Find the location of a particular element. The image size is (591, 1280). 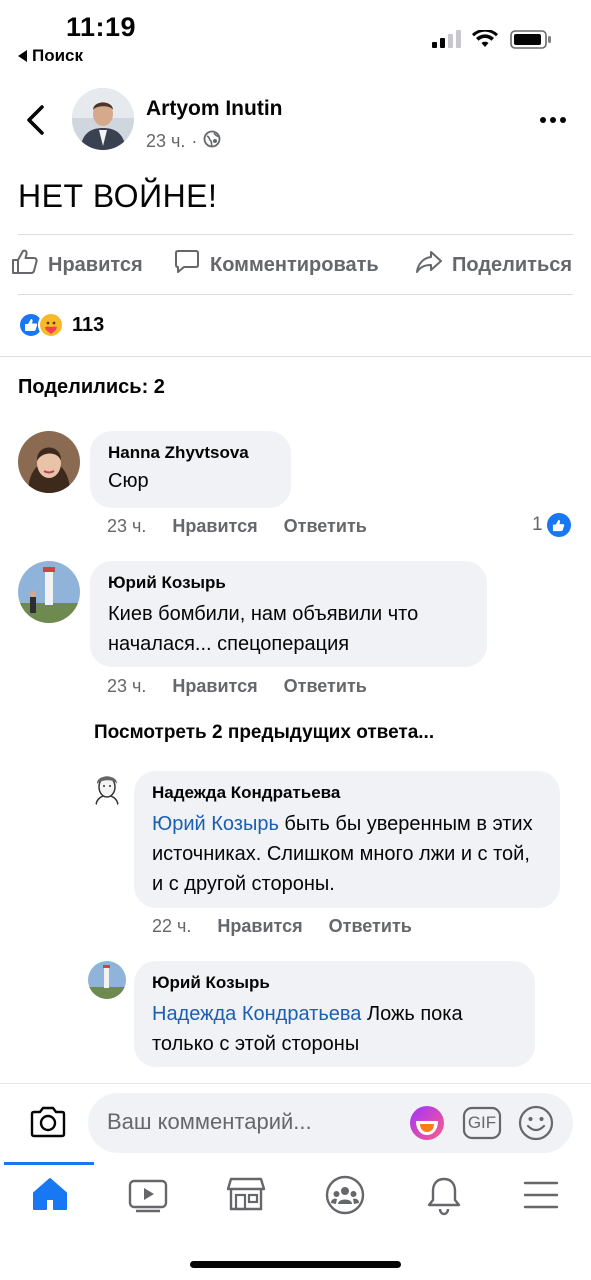

reactions-count: 113 is located at coordinates (88, 324).